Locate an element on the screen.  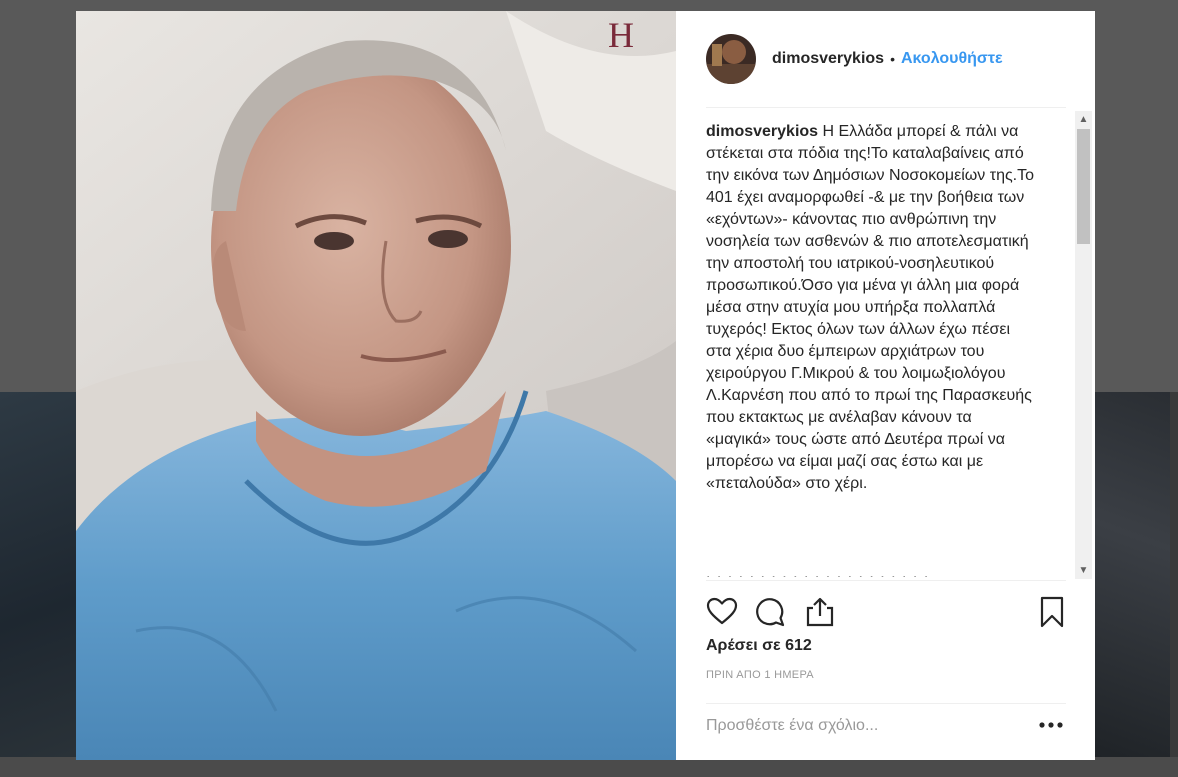
svg-text: H is located at coordinates (621, 35).